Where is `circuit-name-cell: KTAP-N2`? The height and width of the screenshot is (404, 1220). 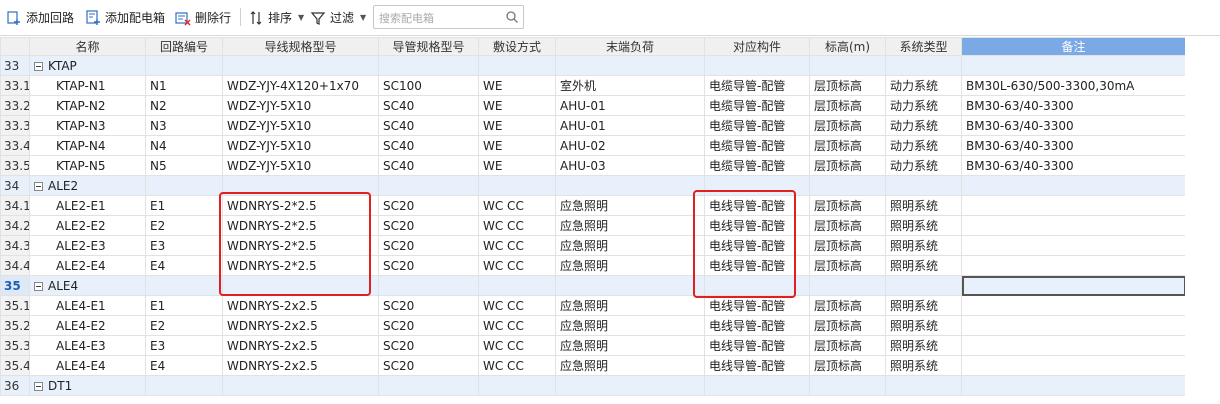 circuit-name-cell: KTAP-N2 is located at coordinates (87, 105).